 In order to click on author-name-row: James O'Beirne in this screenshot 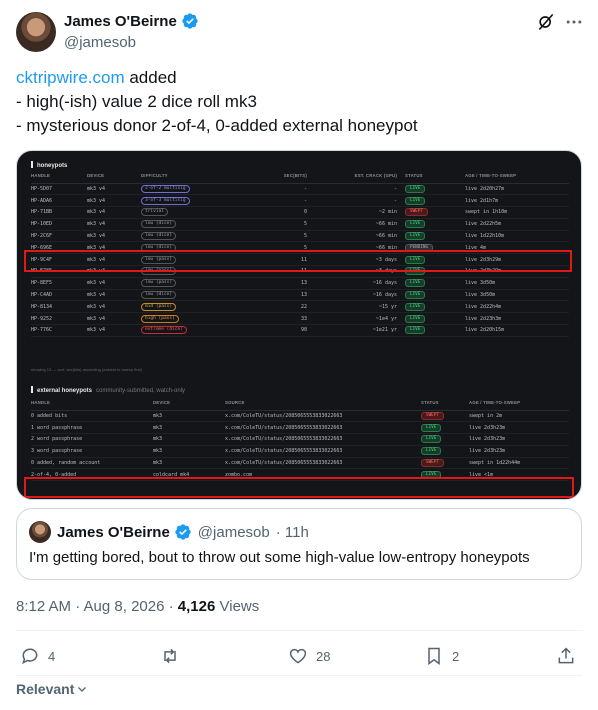, I will do `click(131, 21)`.